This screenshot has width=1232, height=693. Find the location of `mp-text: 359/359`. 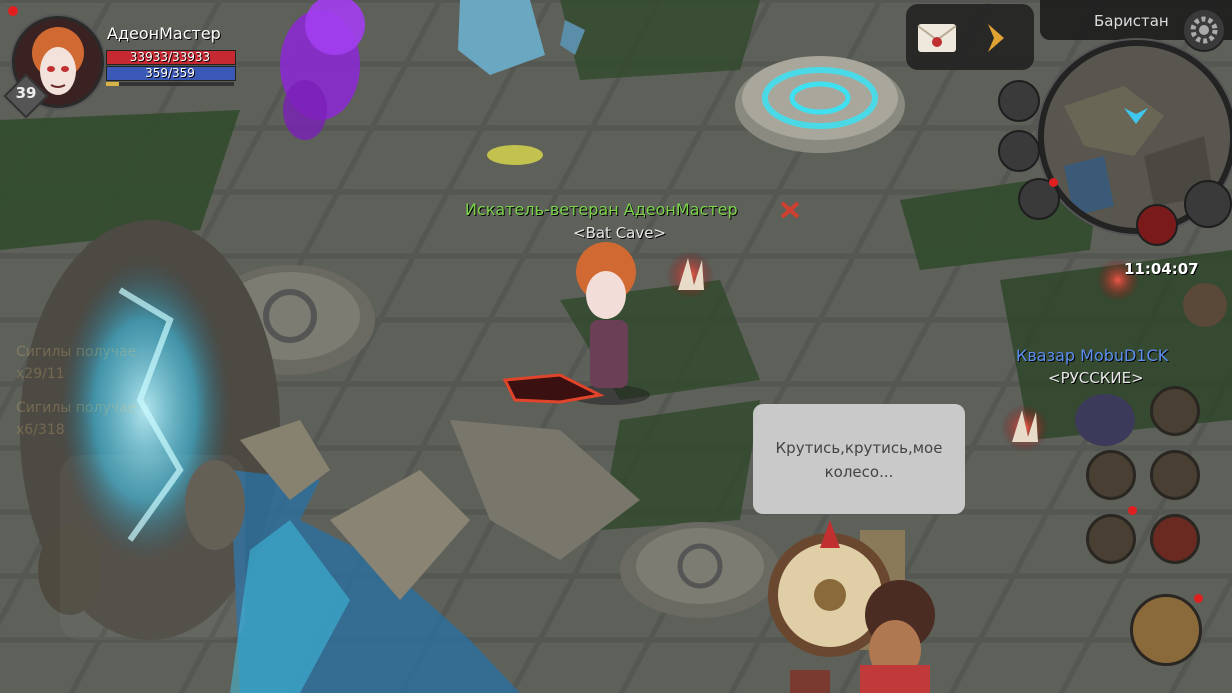

mp-text: 359/359 is located at coordinates (170, 73).